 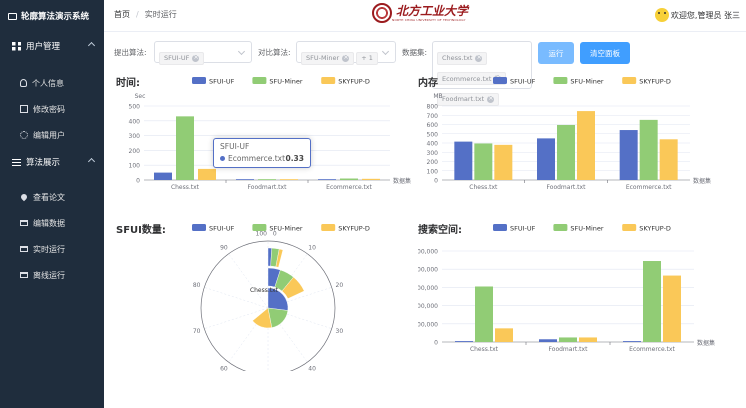 I want to click on clear-panel-button: 清空面板, so click(x=605, y=53).